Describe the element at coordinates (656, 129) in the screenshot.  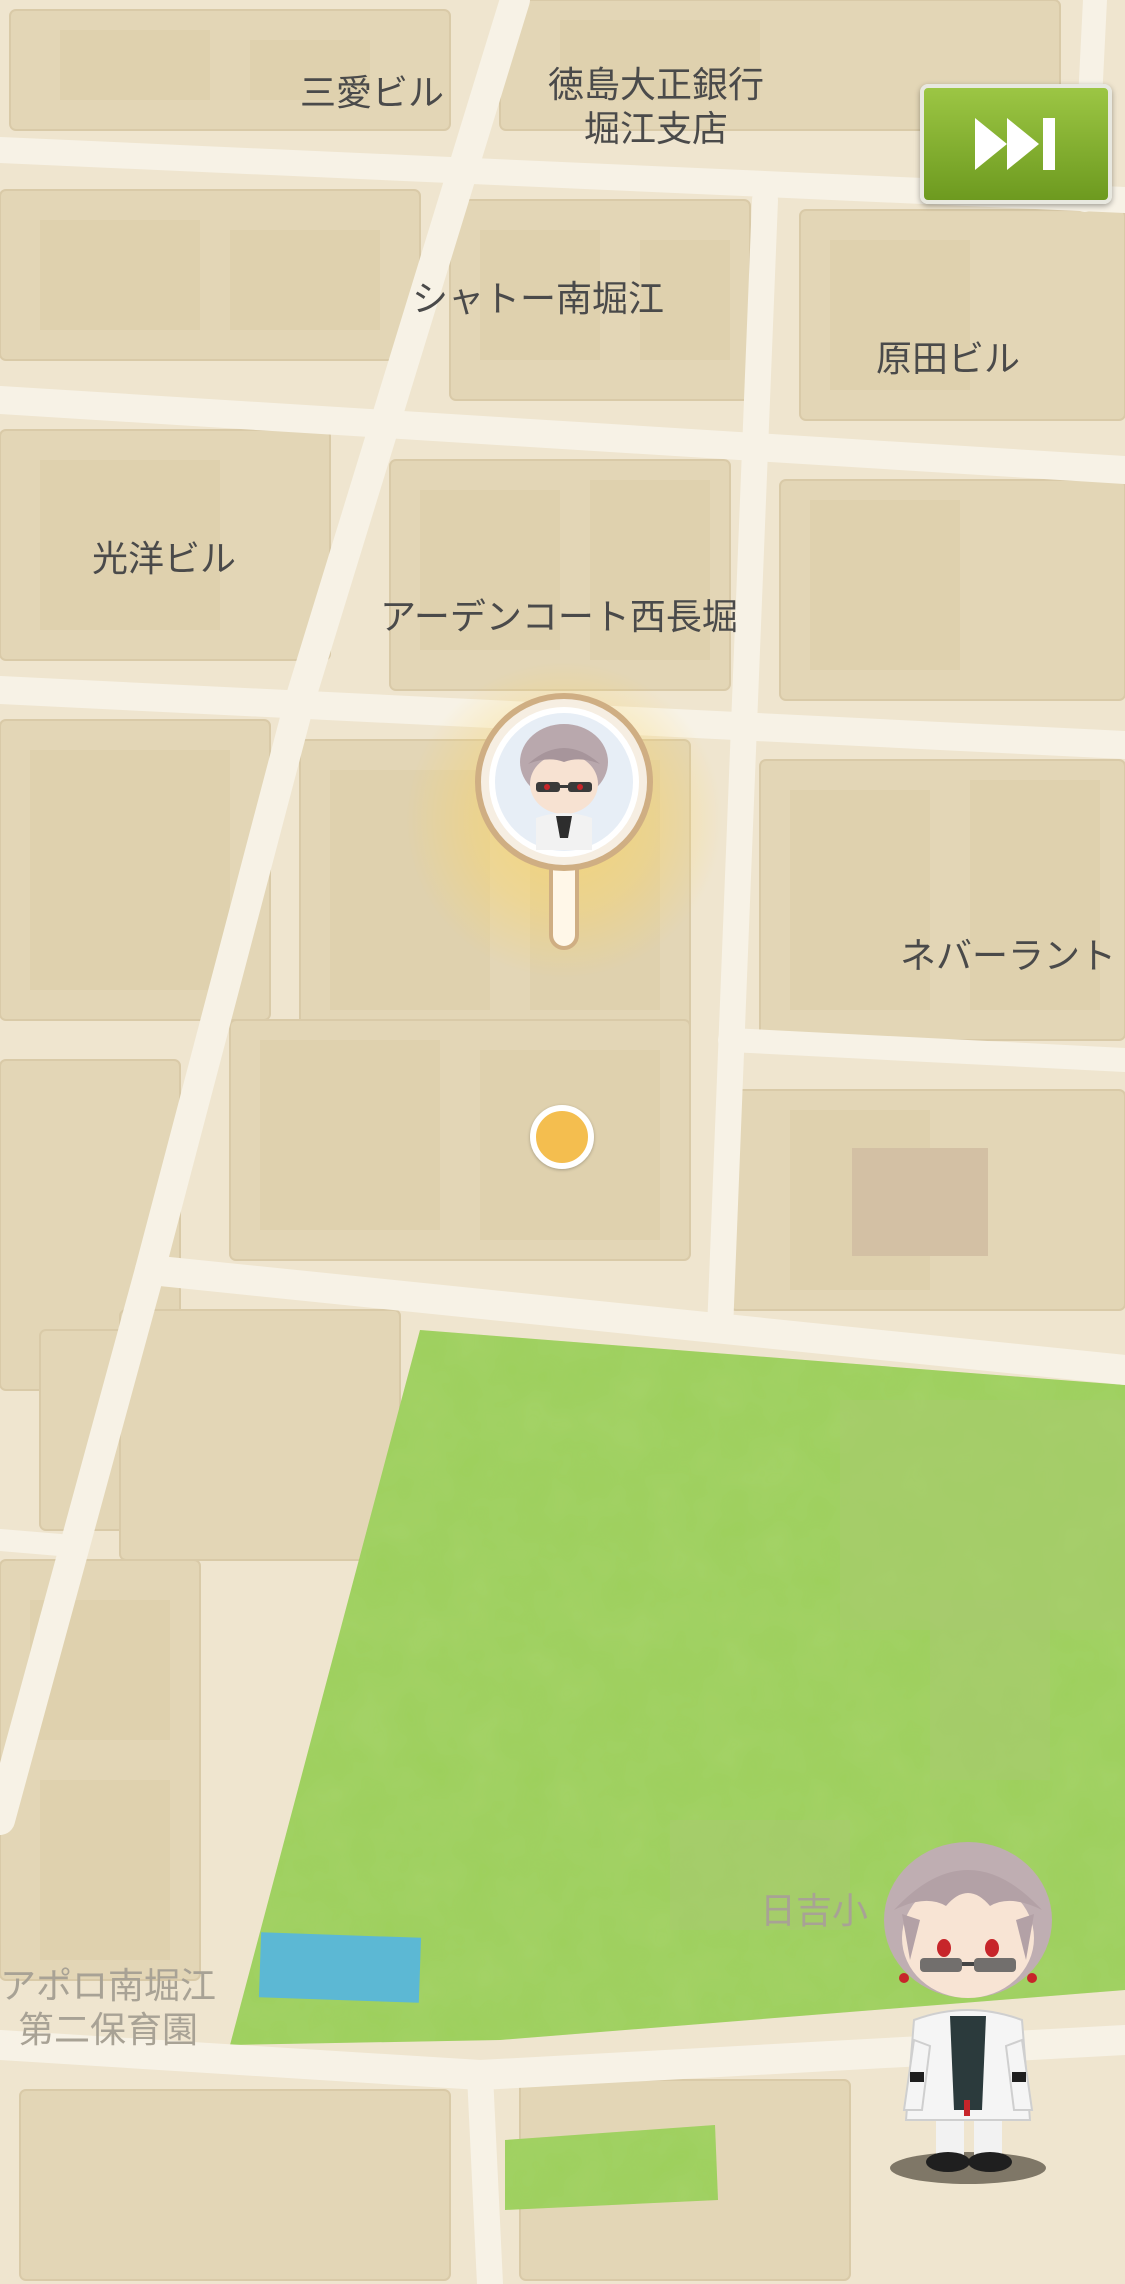
I see `label-tokushima-bank-line2: 堀江支店` at that location.